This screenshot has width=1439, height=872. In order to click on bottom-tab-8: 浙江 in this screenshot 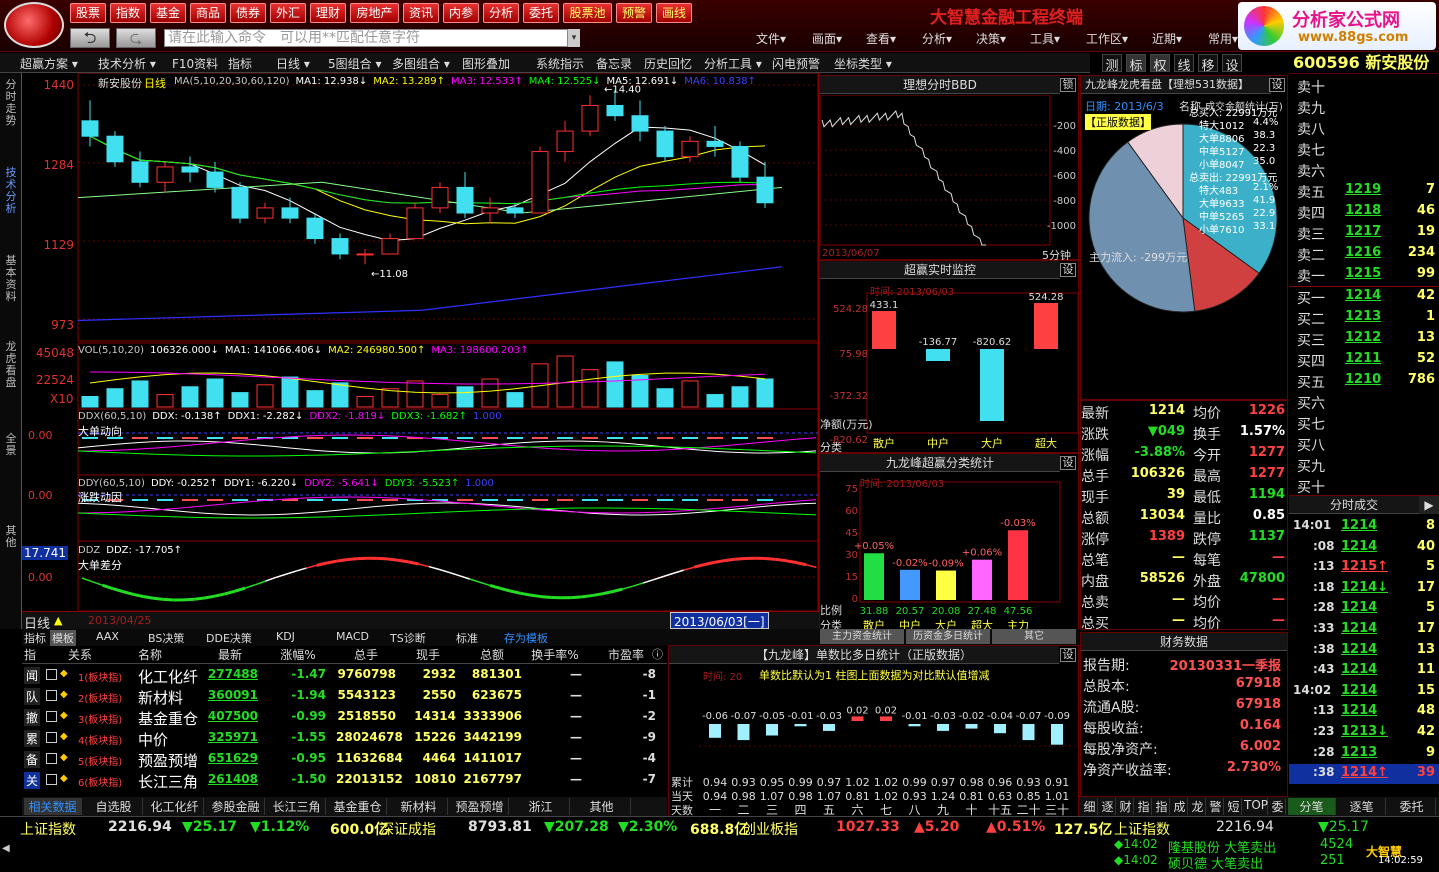, I will do `click(541, 806)`.